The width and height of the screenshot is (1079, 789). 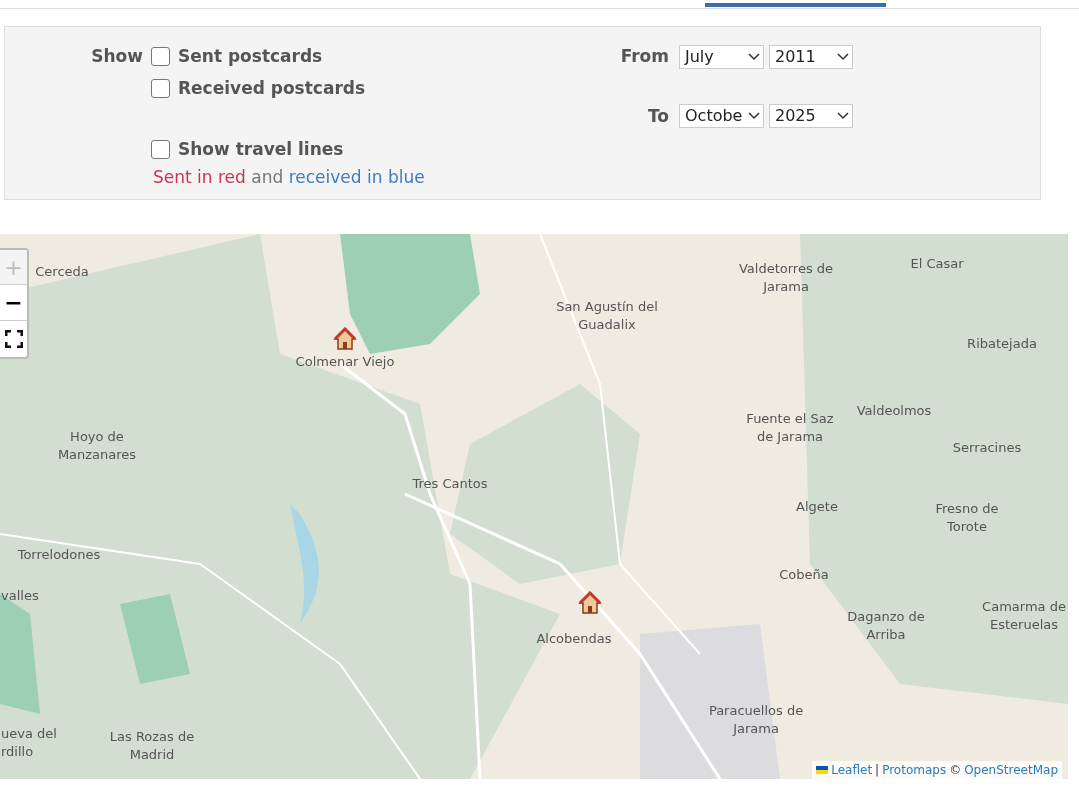 What do you see at coordinates (345, 362) in the screenshot?
I see `place-label: Colmenar Viejo` at bounding box center [345, 362].